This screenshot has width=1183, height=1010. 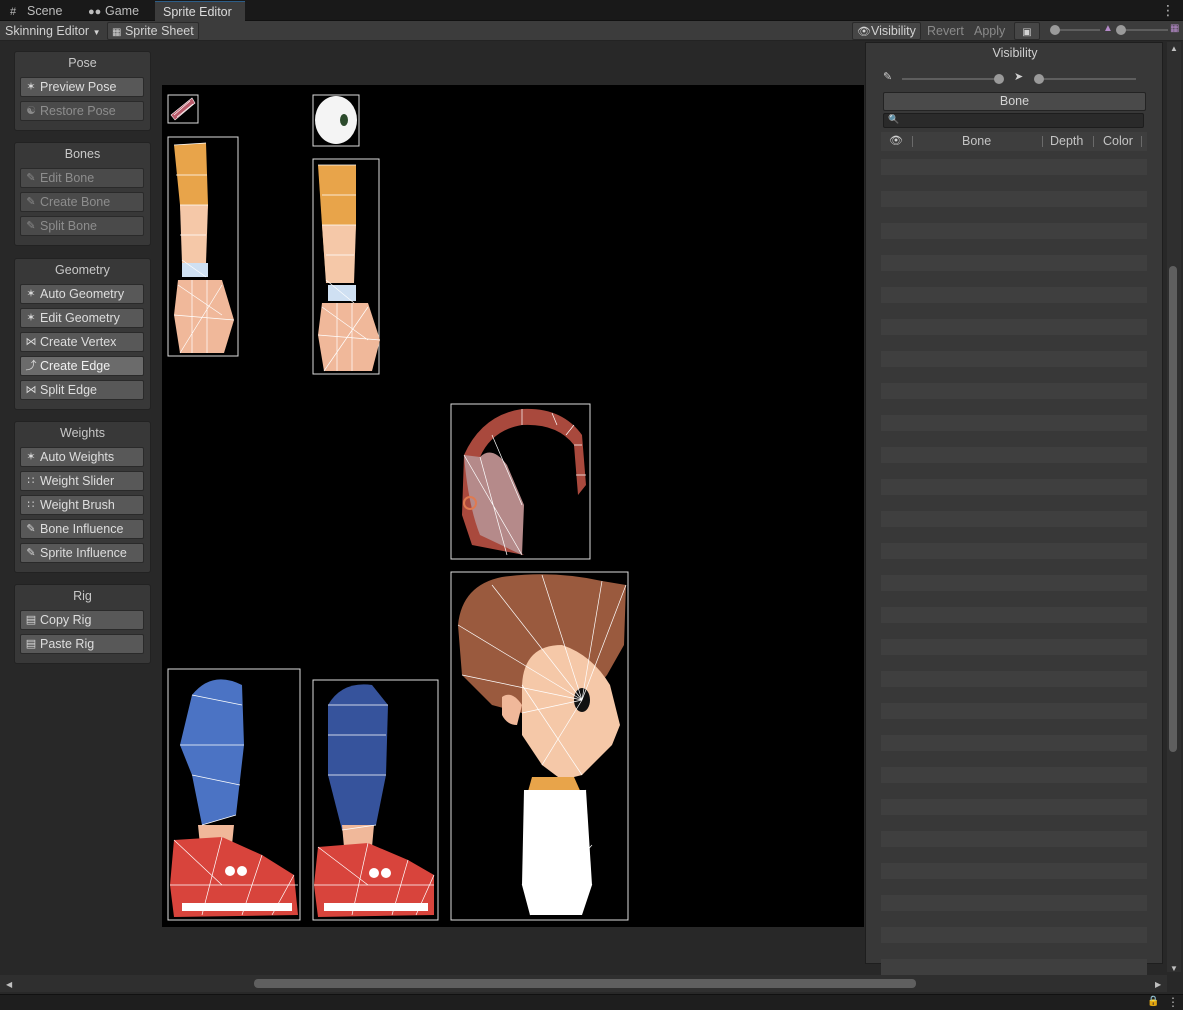 I want to click on column-header-color: Color, so click(x=1118, y=141).